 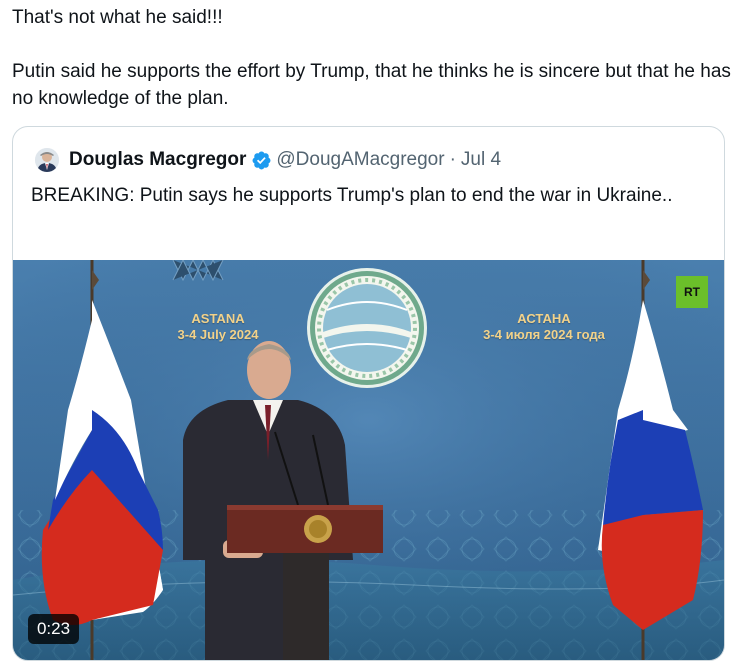 What do you see at coordinates (481, 160) in the screenshot?
I see `post-date: Jul 4` at bounding box center [481, 160].